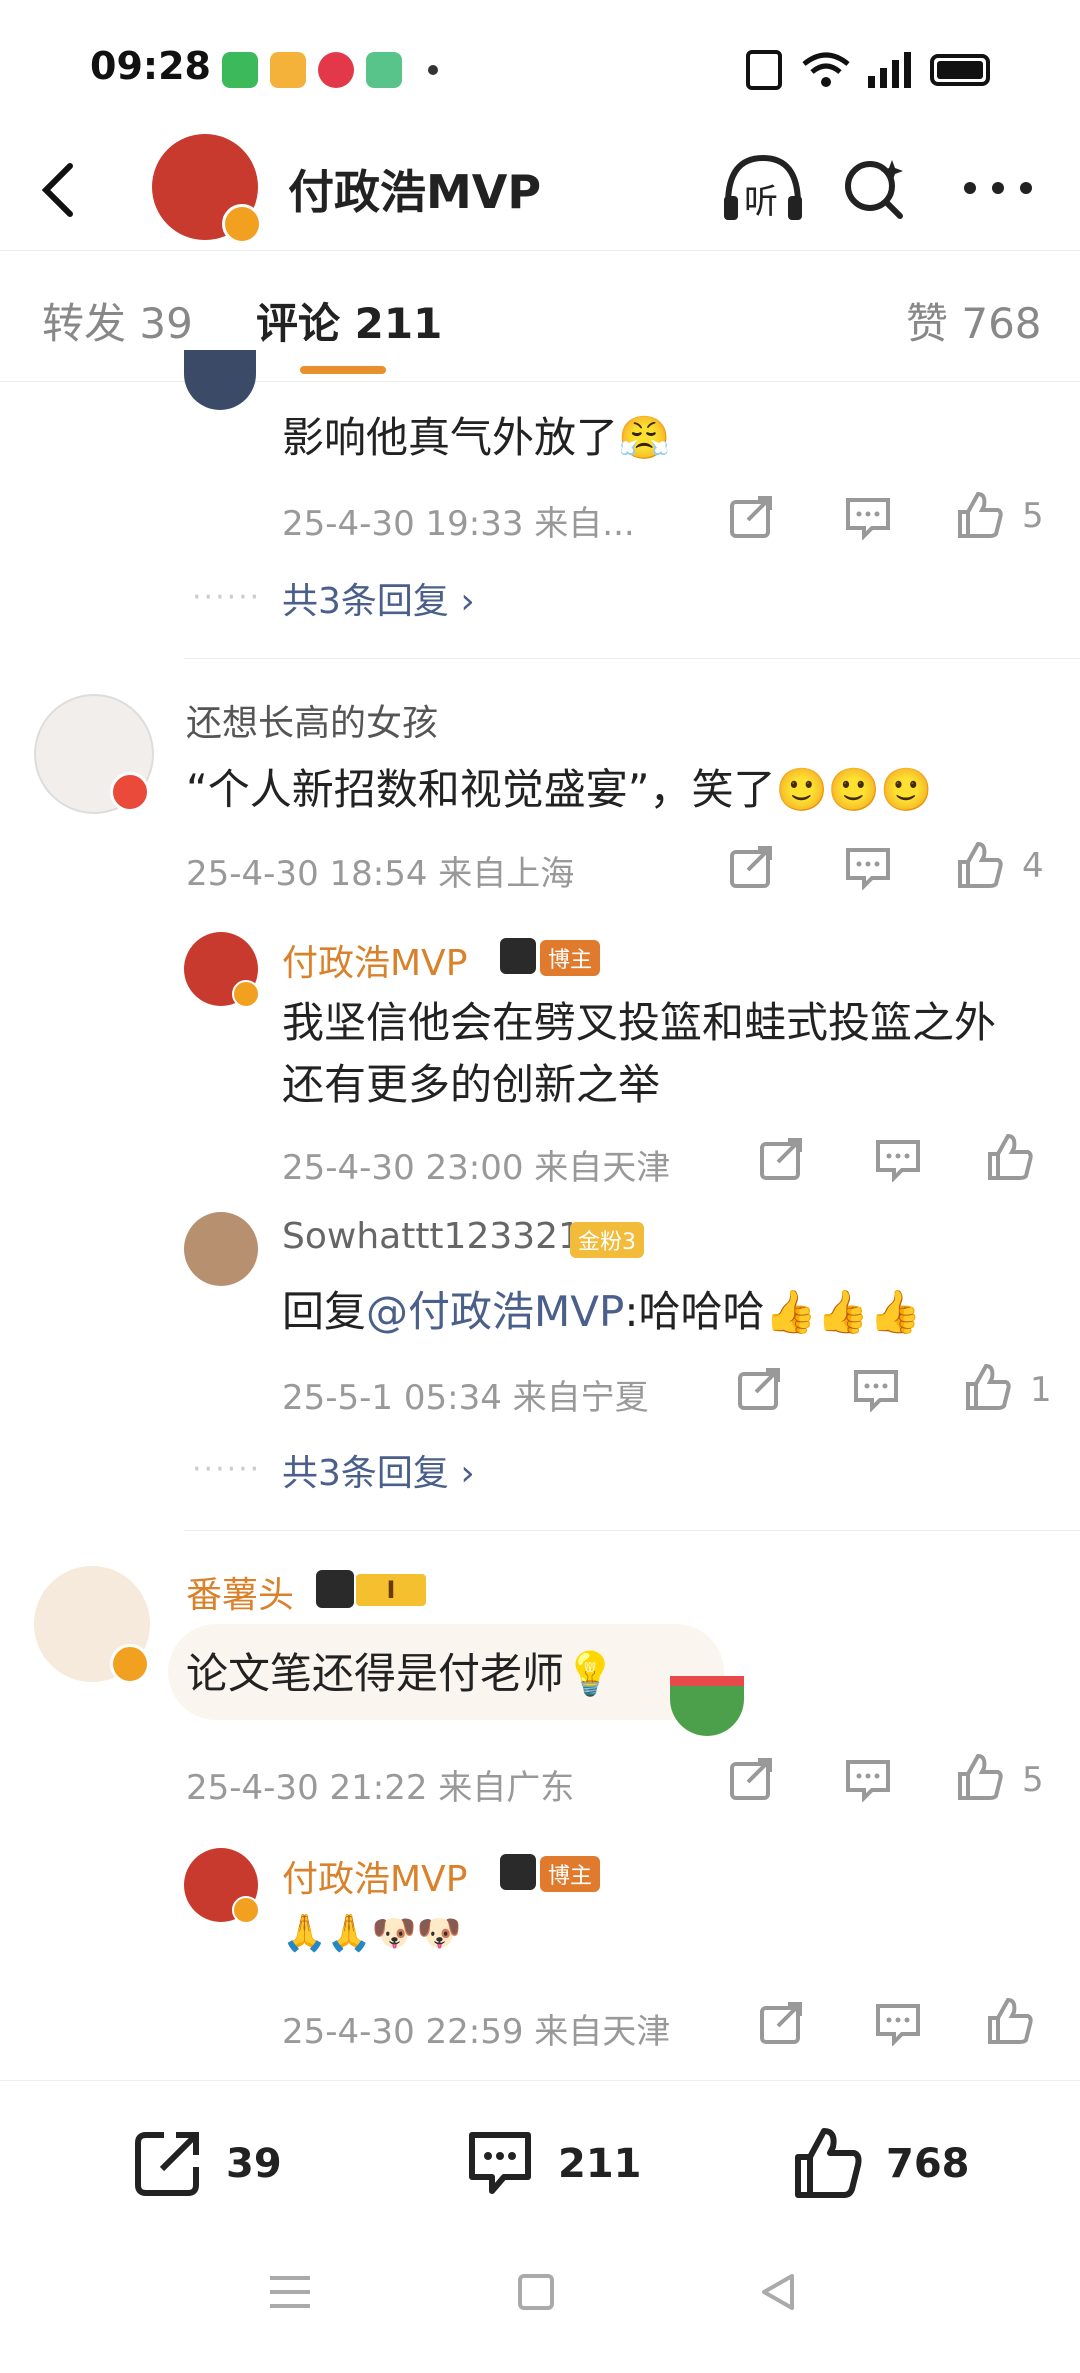 Image resolution: width=1080 pixels, height=2373 pixels. I want to click on app-green-icon, so click(384, 70).